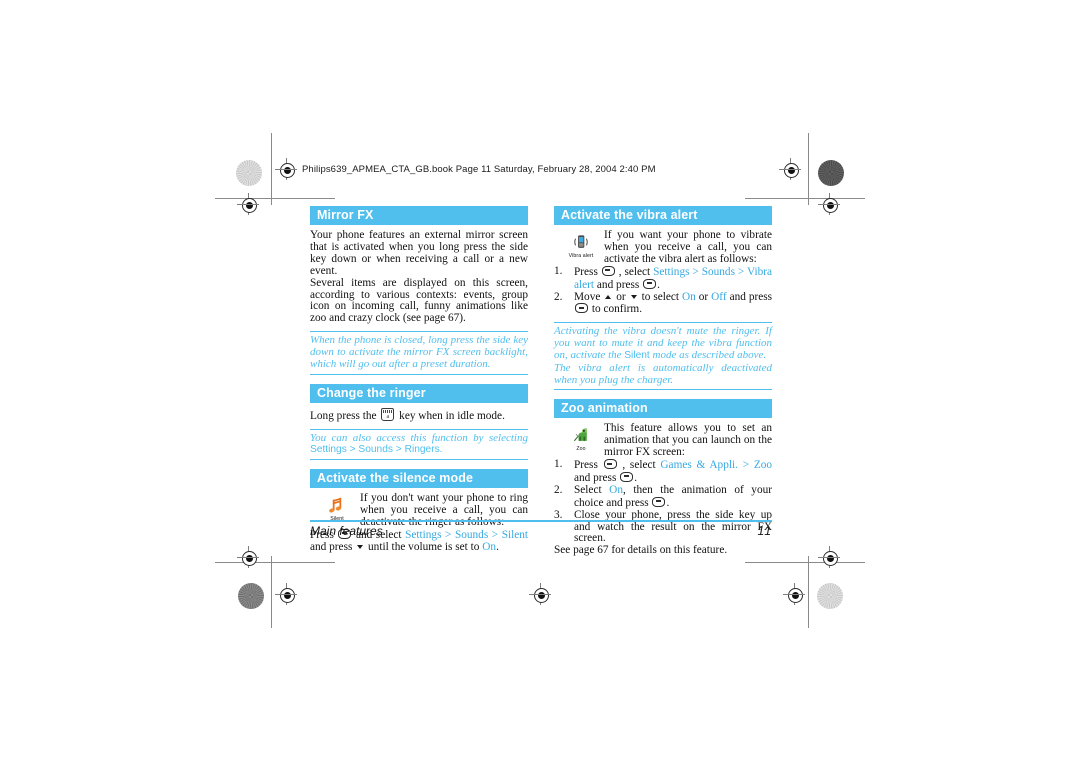  I want to click on registration-mark-mid-left, so click(248, 204).